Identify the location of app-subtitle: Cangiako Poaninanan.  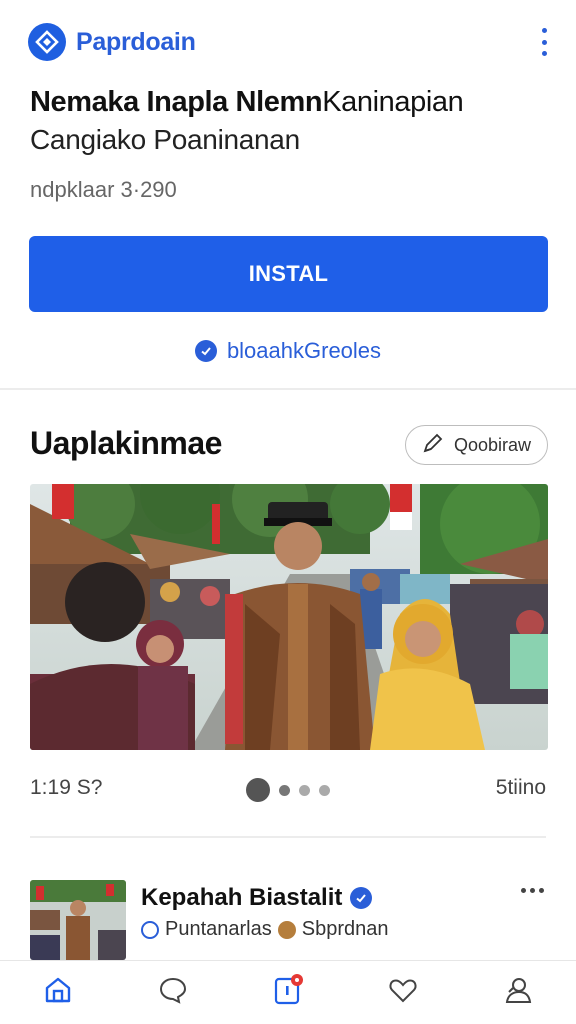
(165, 139).